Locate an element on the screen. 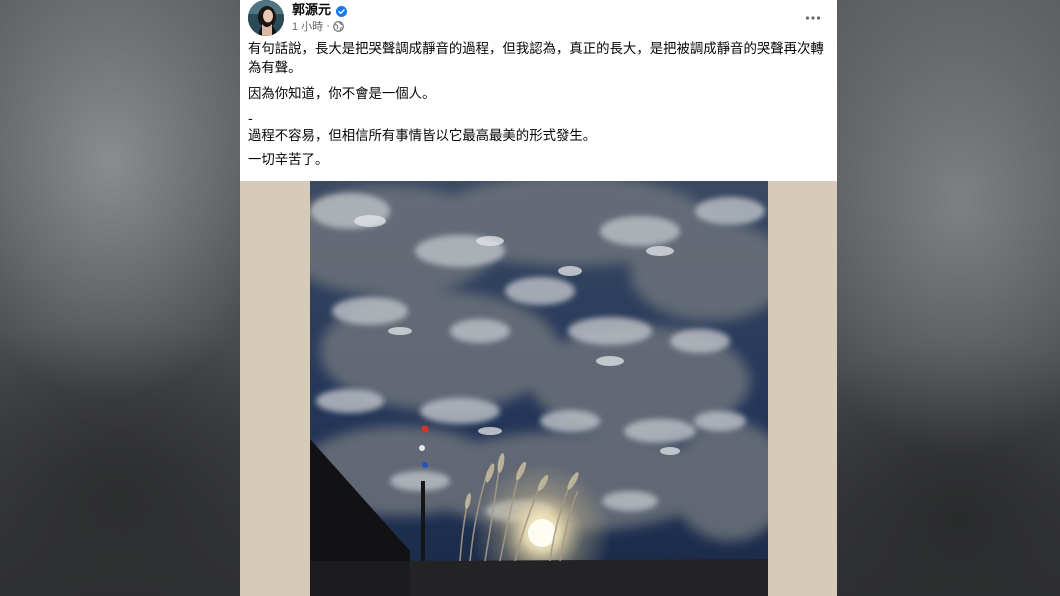  globe-icon is located at coordinates (338, 26).